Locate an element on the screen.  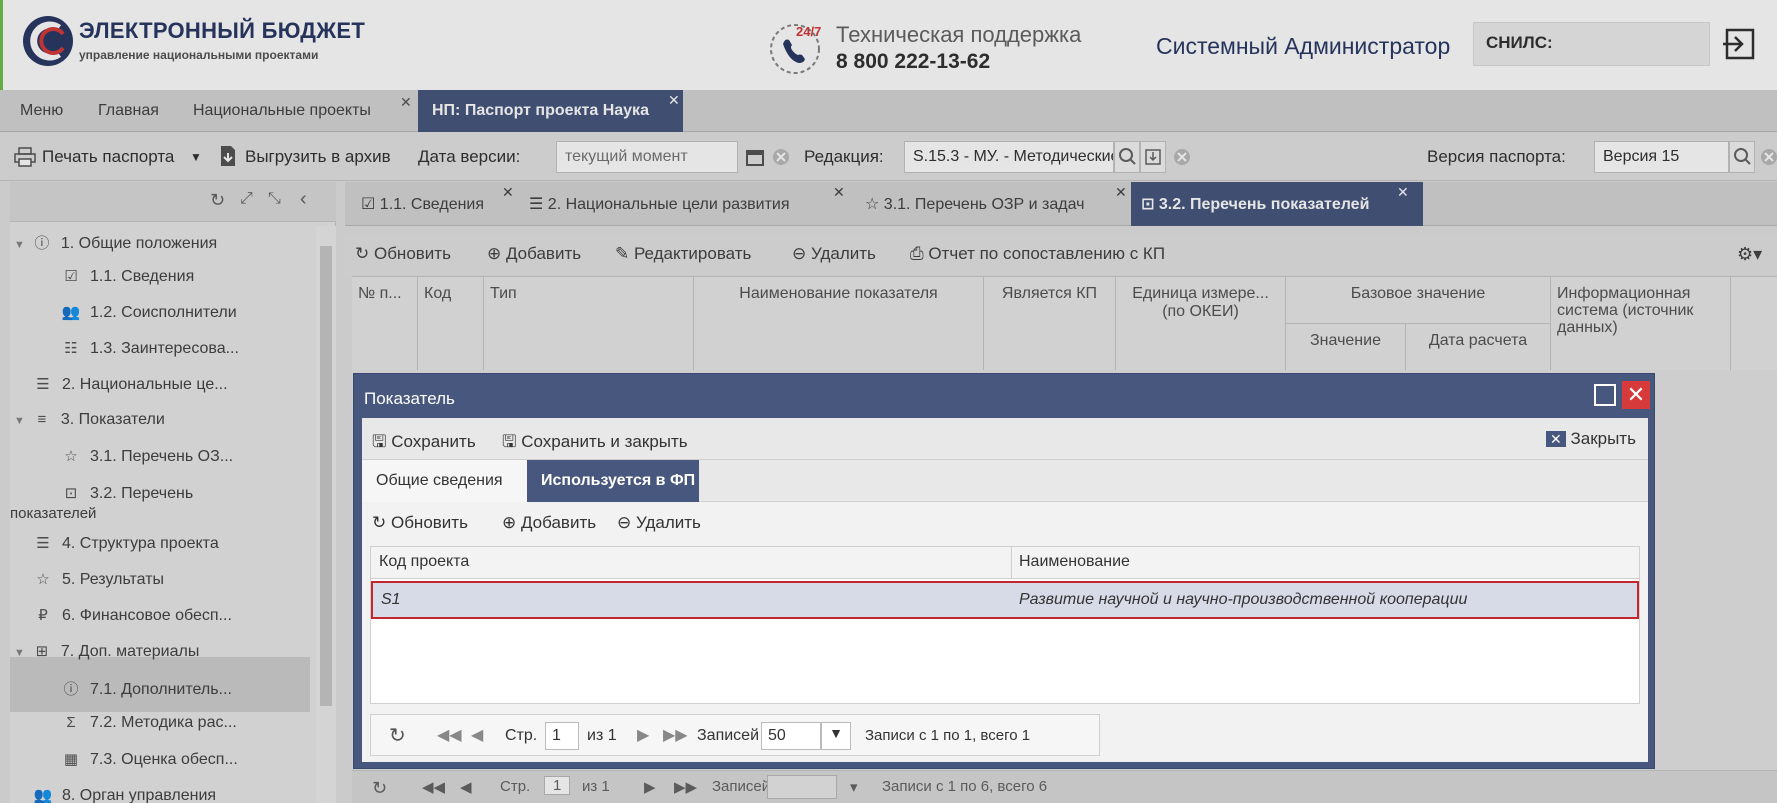
col-project-name: Наименование is located at coordinates (1074, 562).